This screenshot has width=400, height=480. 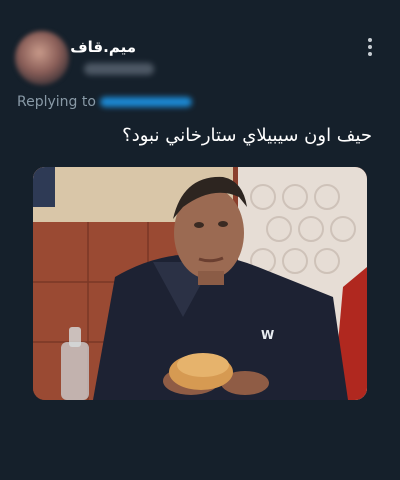 What do you see at coordinates (56, 102) in the screenshot?
I see `replying-to-label: Replying to` at bounding box center [56, 102].